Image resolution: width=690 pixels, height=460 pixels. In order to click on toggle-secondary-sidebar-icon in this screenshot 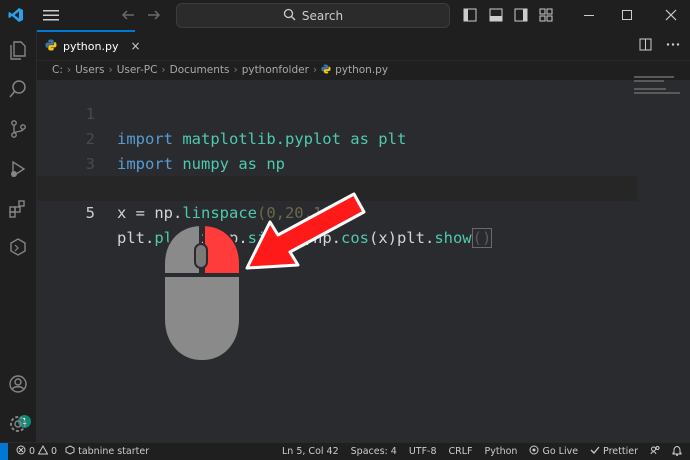, I will do `click(521, 15)`.